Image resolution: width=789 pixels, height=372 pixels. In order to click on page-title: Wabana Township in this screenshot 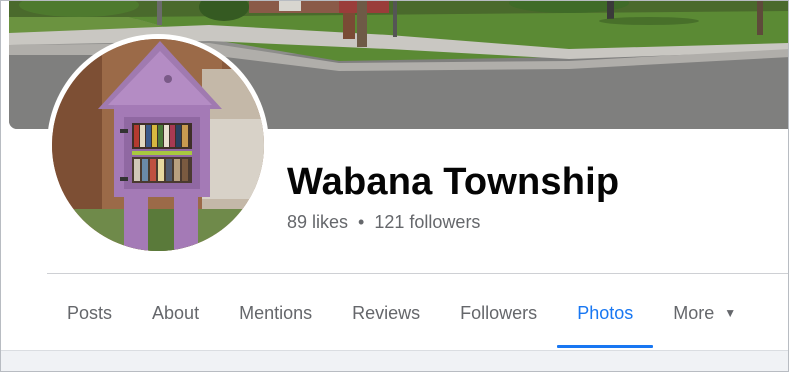, I will do `click(453, 182)`.